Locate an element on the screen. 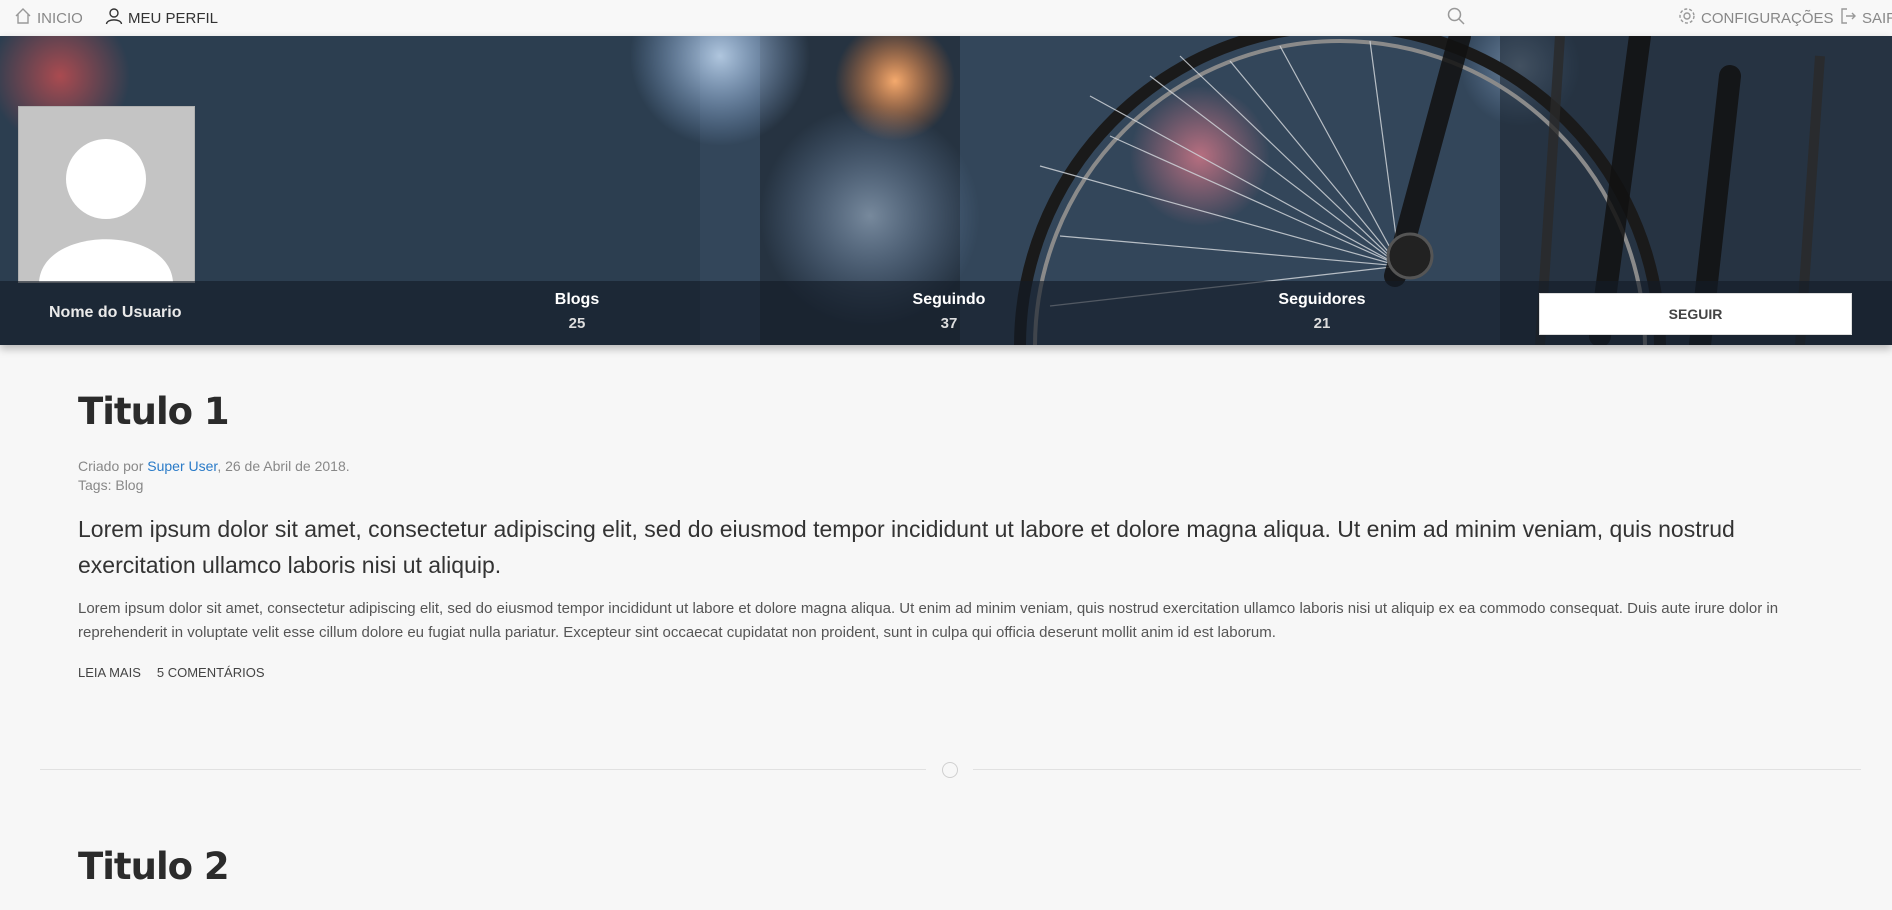  user-placeholder-icon is located at coordinates (106, 194).